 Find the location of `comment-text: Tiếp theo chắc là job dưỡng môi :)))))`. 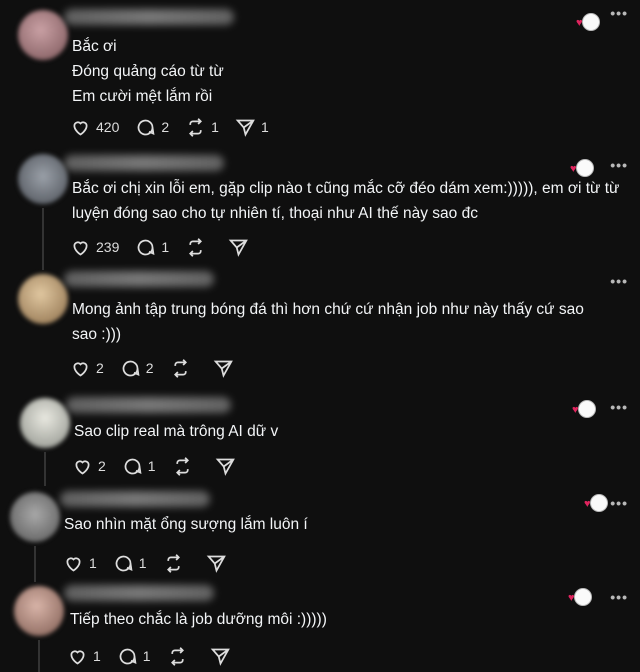

comment-text: Tiếp theo chắc là job dưỡng môi :))))) is located at coordinates (198, 619).